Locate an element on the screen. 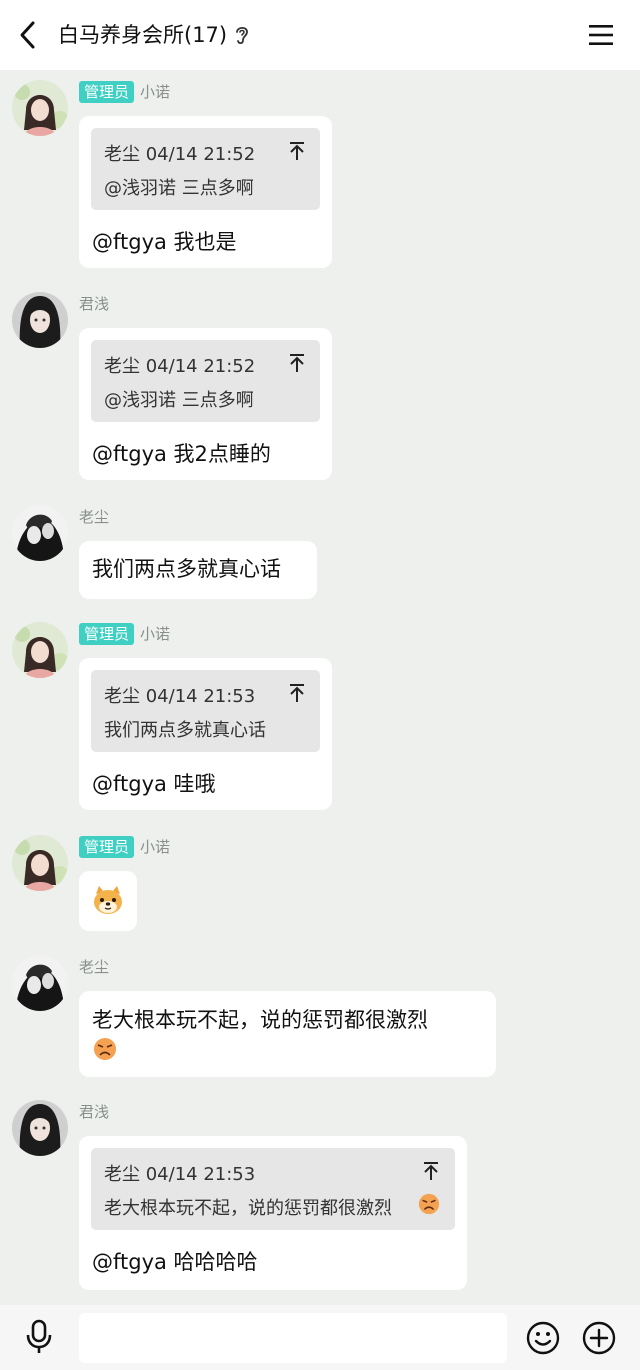 Image resolution: width=640 pixels, height=1370 pixels. input-bar is located at coordinates (320, 1337).